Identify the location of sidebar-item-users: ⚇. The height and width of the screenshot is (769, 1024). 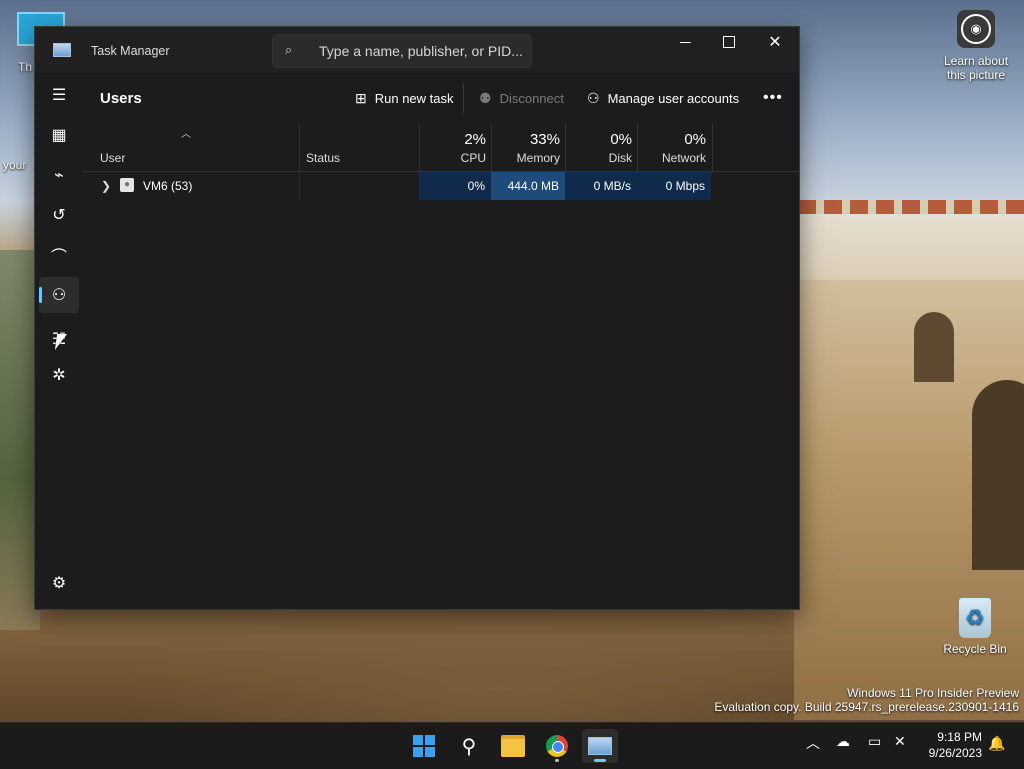
(59, 295).